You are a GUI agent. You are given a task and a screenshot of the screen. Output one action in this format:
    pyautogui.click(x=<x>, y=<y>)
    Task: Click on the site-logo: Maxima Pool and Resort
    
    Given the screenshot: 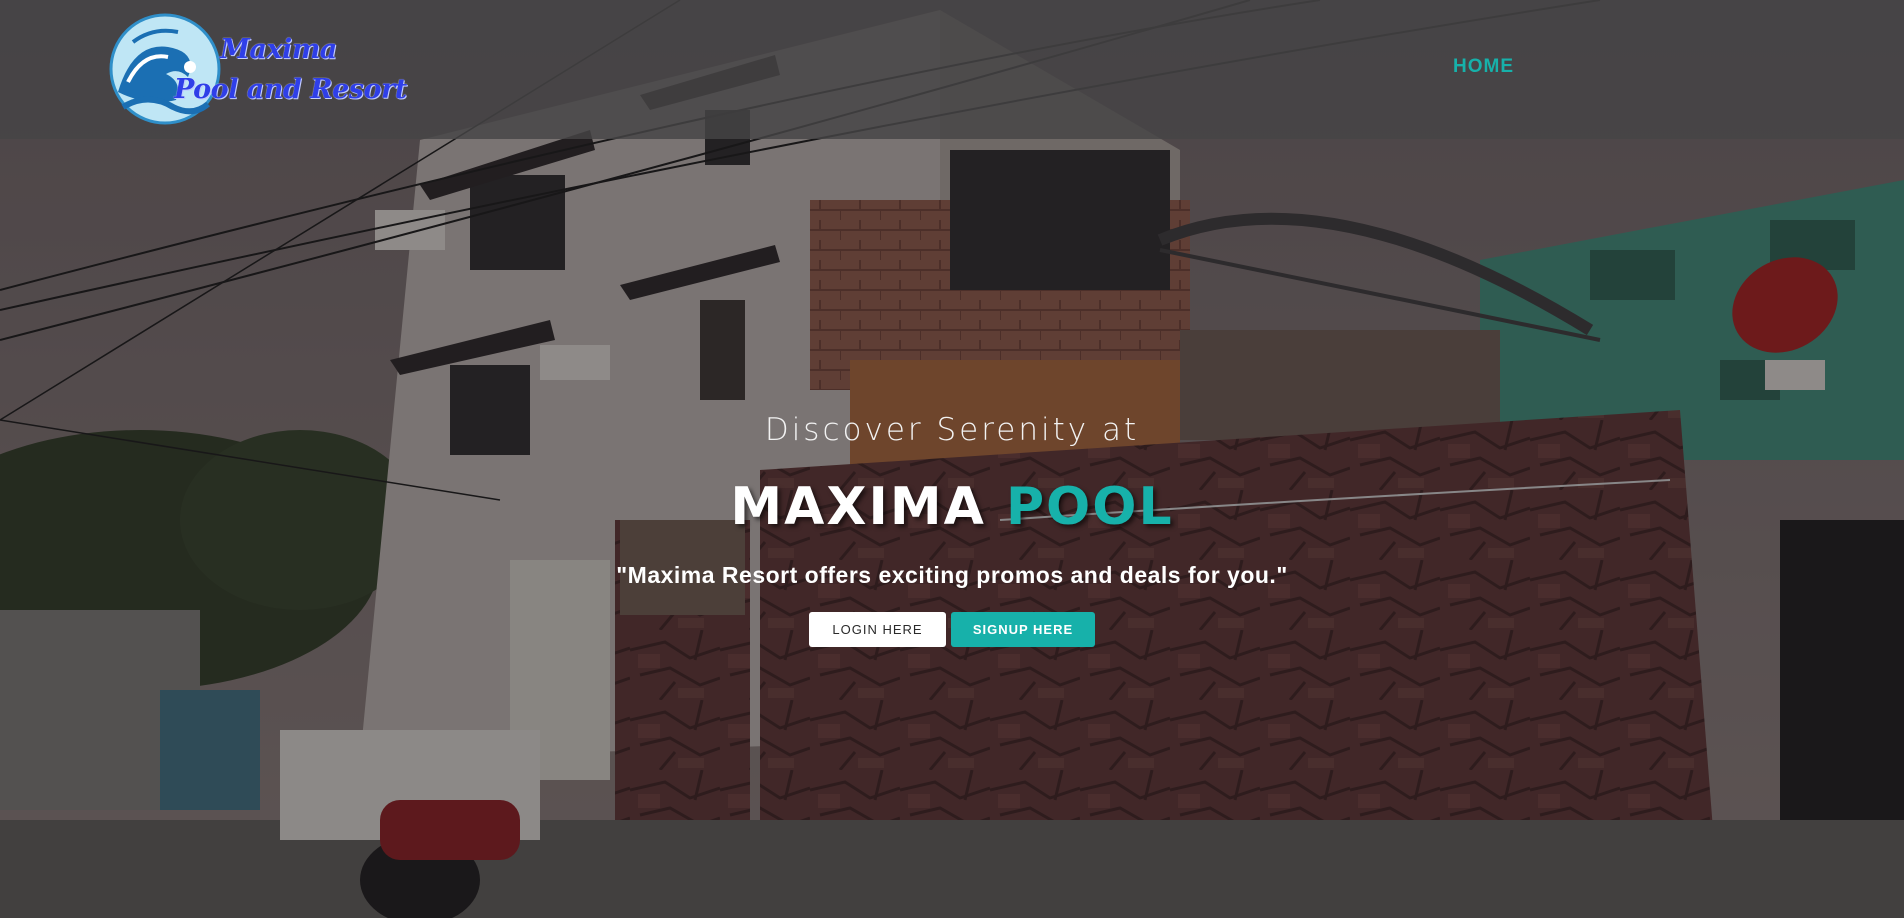 What is the action you would take?
    pyautogui.click(x=257, y=69)
    